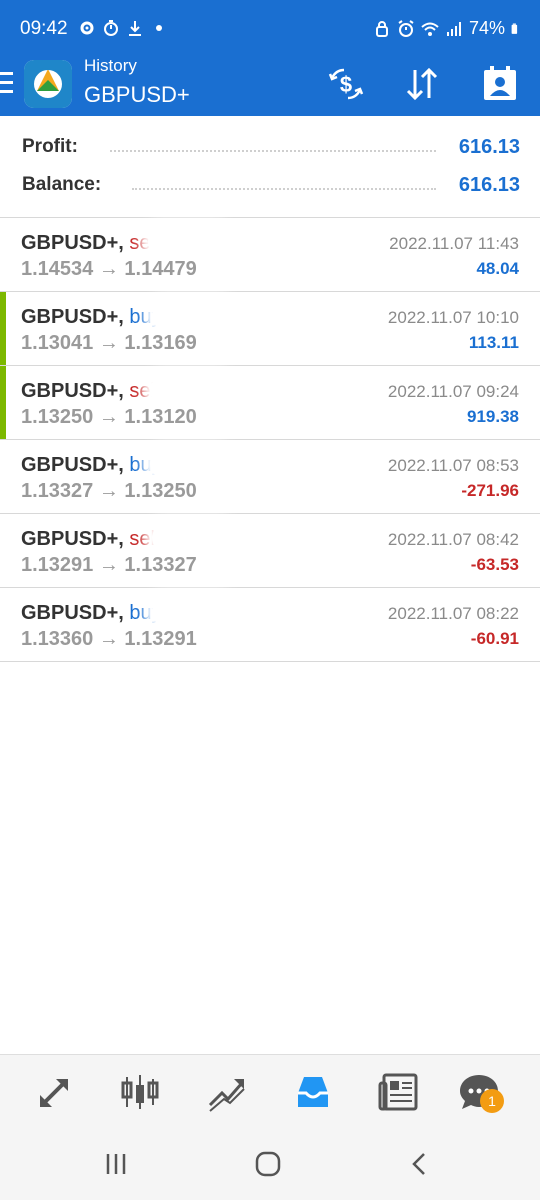  What do you see at coordinates (453, 391) in the screenshot?
I see `deal-time: 2022.11.07 09:24` at bounding box center [453, 391].